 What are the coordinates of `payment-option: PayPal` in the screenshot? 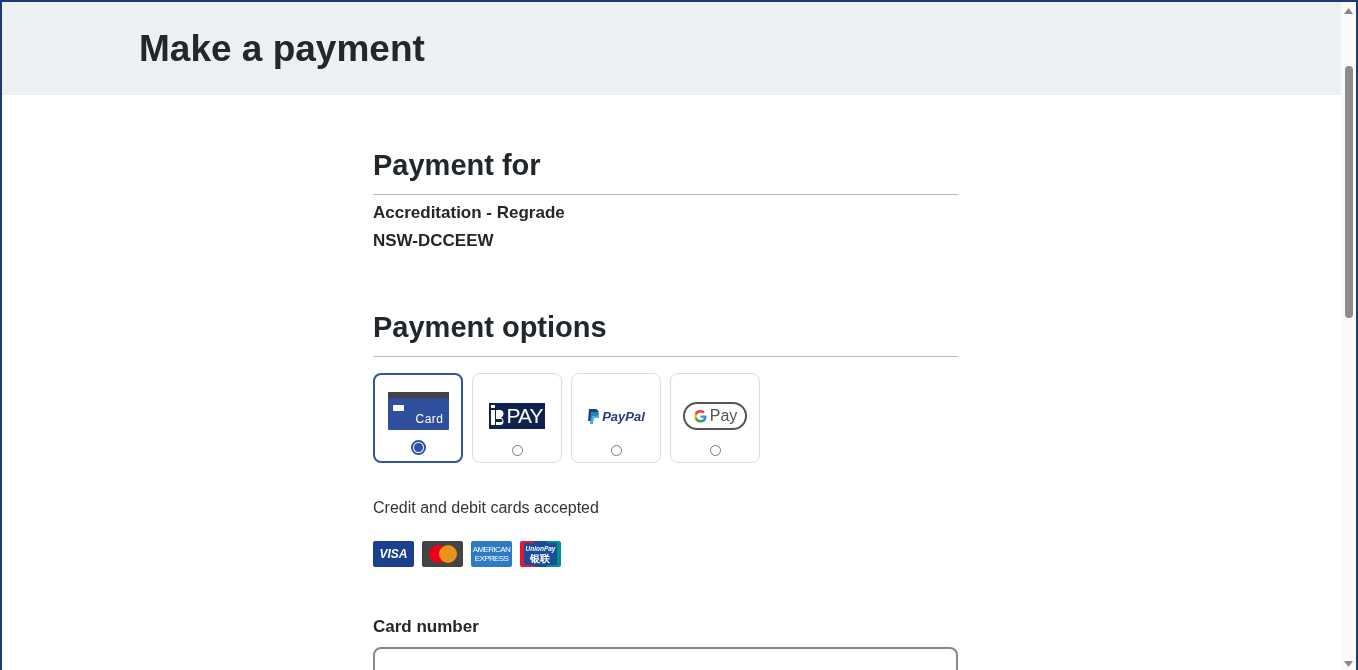 It's located at (616, 418).